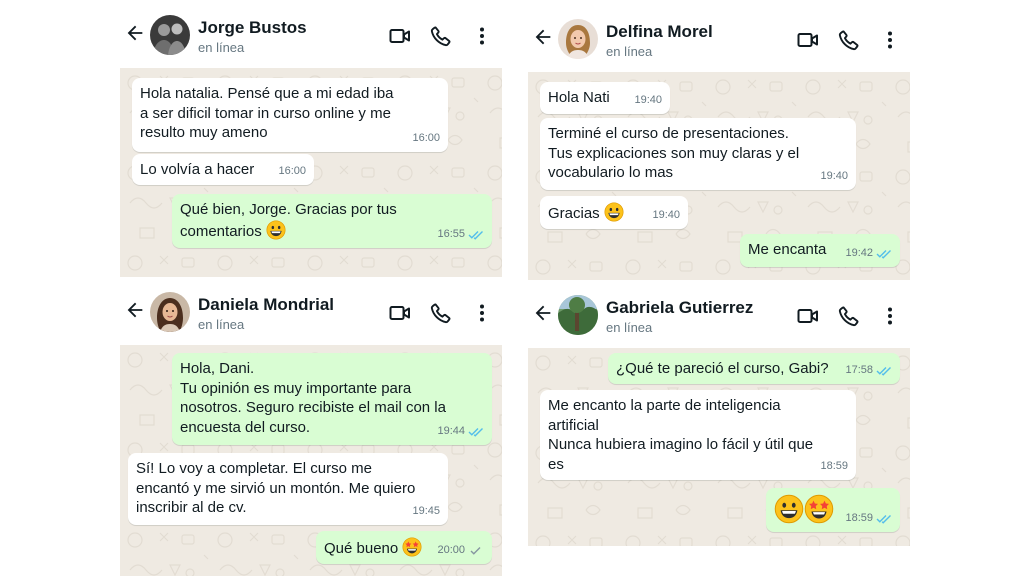  What do you see at coordinates (719, 38) in the screenshot?
I see `chat-header: Delfina Morel en línea` at bounding box center [719, 38].